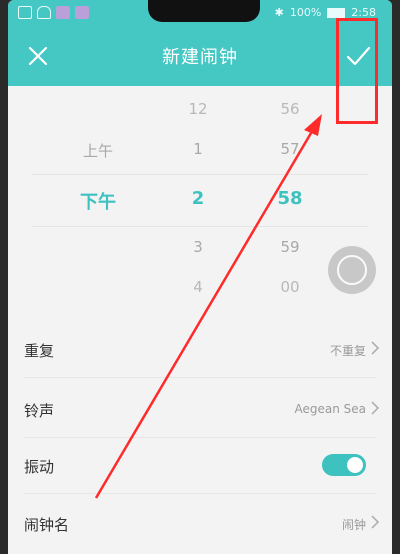 The image size is (400, 554). Describe the element at coordinates (353, 525) in the screenshot. I see `alarm-name-value: 闹钟` at that location.